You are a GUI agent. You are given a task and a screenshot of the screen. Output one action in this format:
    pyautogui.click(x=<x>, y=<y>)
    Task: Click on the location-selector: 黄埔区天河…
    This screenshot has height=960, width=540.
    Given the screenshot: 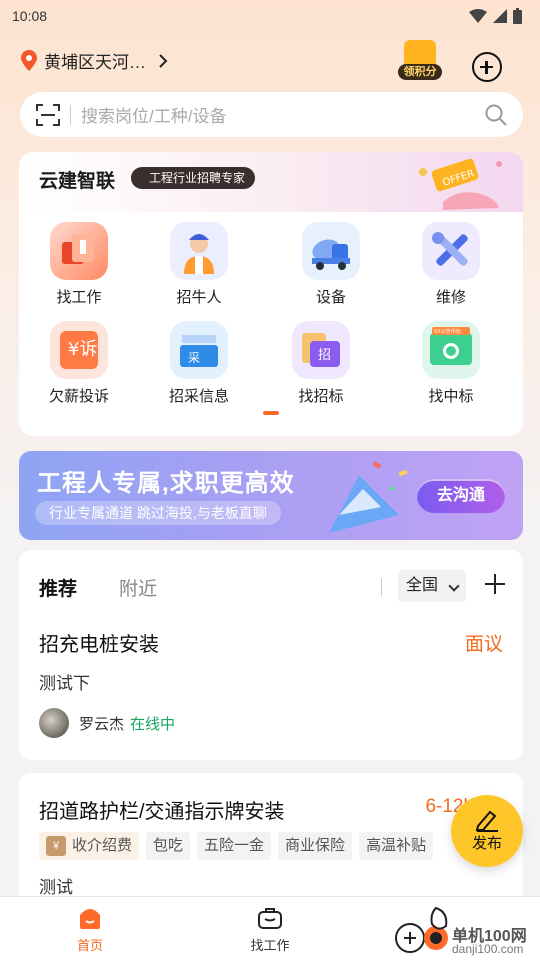 What is the action you would take?
    pyautogui.click(x=94, y=60)
    